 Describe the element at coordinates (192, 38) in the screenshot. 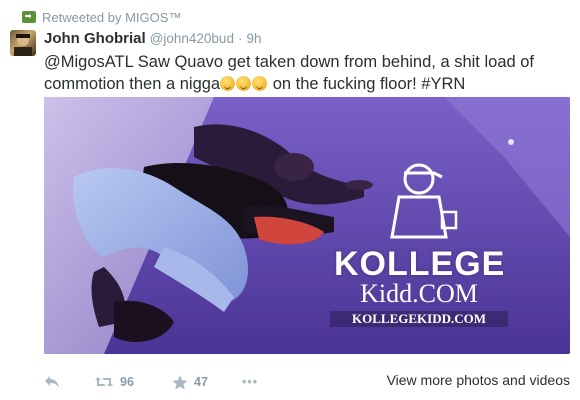

I see `author-handle: @john420bud` at that location.